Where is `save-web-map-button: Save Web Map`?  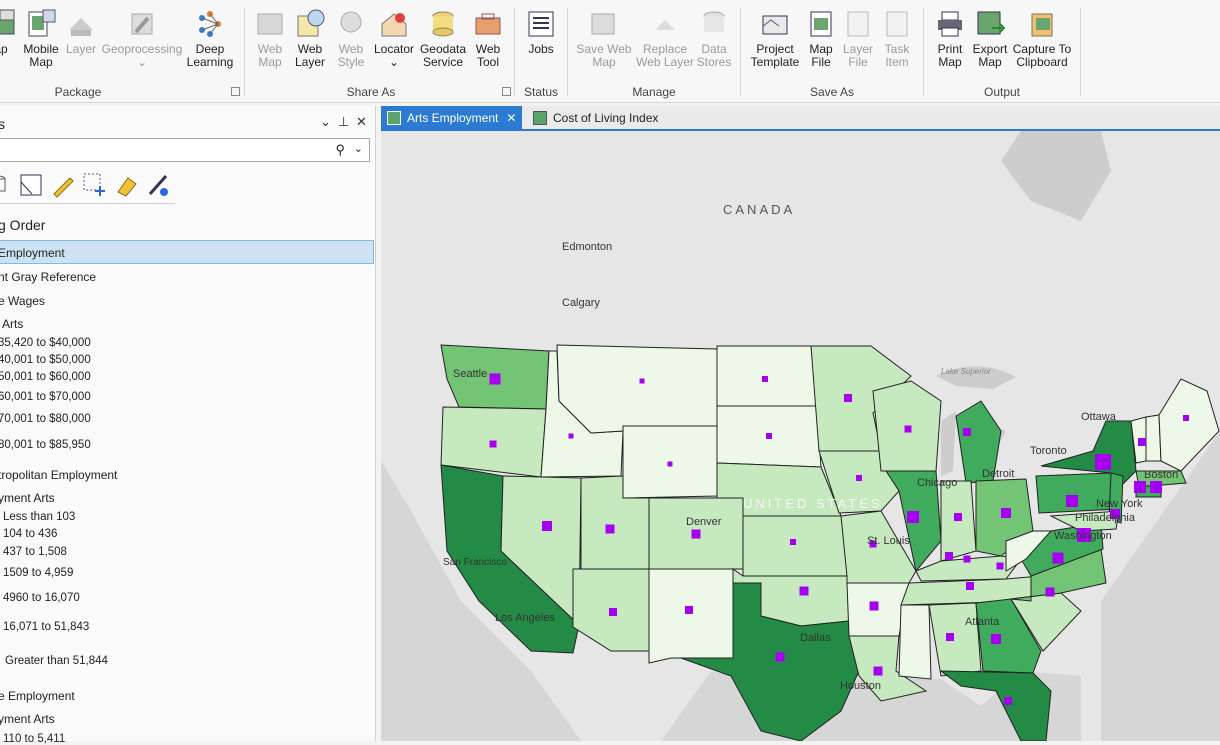
save-web-map-button: Save Web Map is located at coordinates (604, 38).